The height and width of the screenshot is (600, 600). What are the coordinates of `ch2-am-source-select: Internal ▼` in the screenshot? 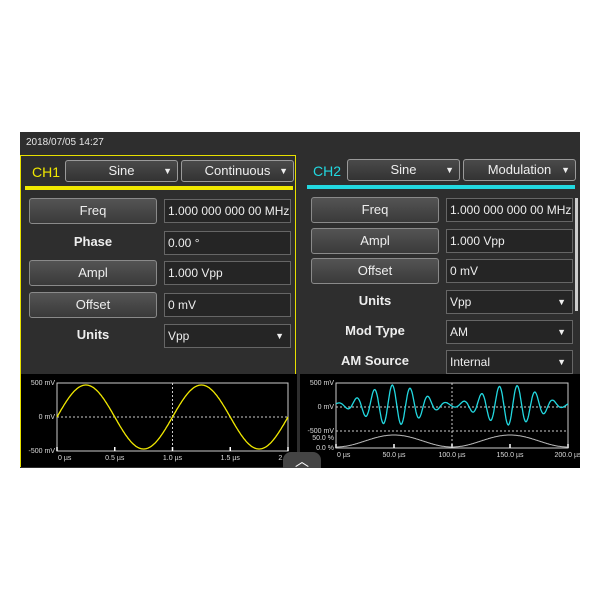 It's located at (509, 362).